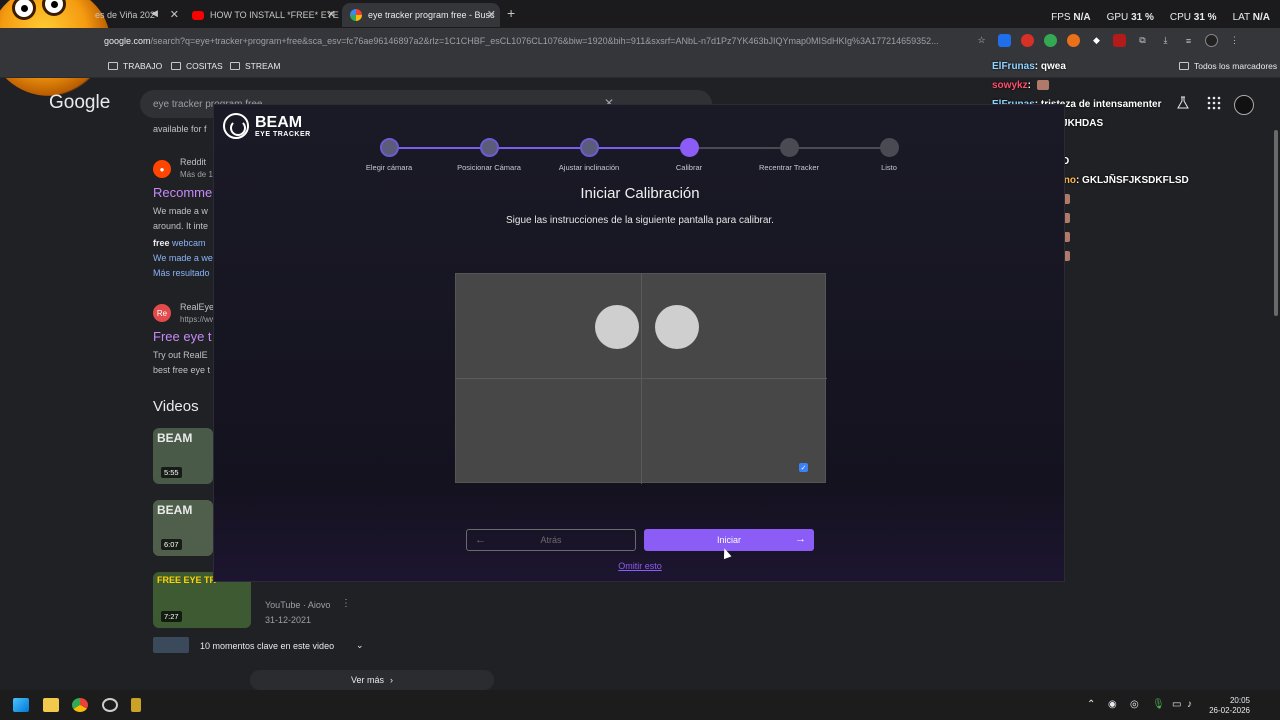 This screenshot has width=1280, height=720. Describe the element at coordinates (182, 336) in the screenshot. I see `result-title-link: Free eye t` at that location.